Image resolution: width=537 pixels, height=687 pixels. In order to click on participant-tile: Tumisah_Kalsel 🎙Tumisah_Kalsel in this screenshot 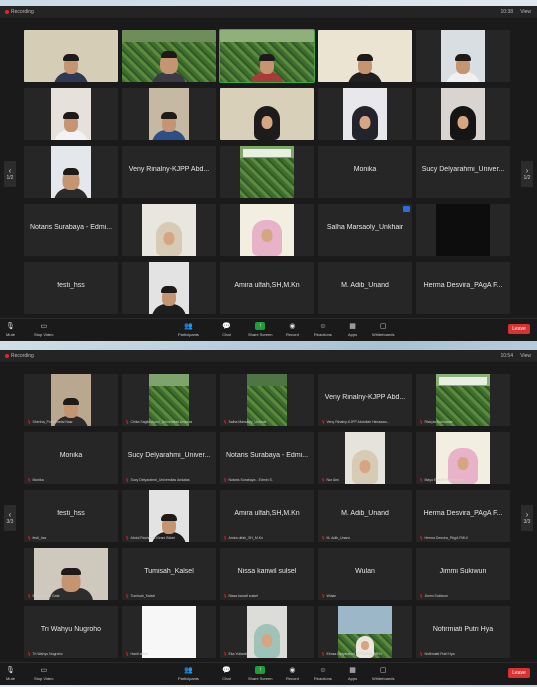, I will do `click(169, 574)`.